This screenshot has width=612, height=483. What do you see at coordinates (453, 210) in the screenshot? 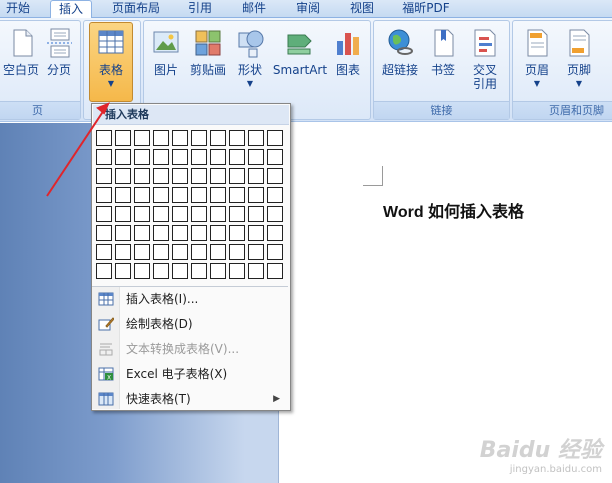
I see `document-text: Word 如何插入表格` at bounding box center [453, 210].